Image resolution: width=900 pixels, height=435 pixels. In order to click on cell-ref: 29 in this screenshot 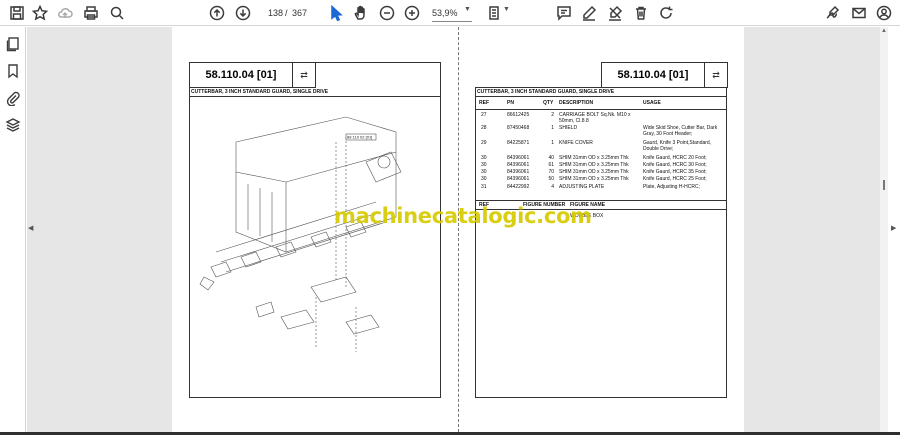, I will do `click(484, 143)`.